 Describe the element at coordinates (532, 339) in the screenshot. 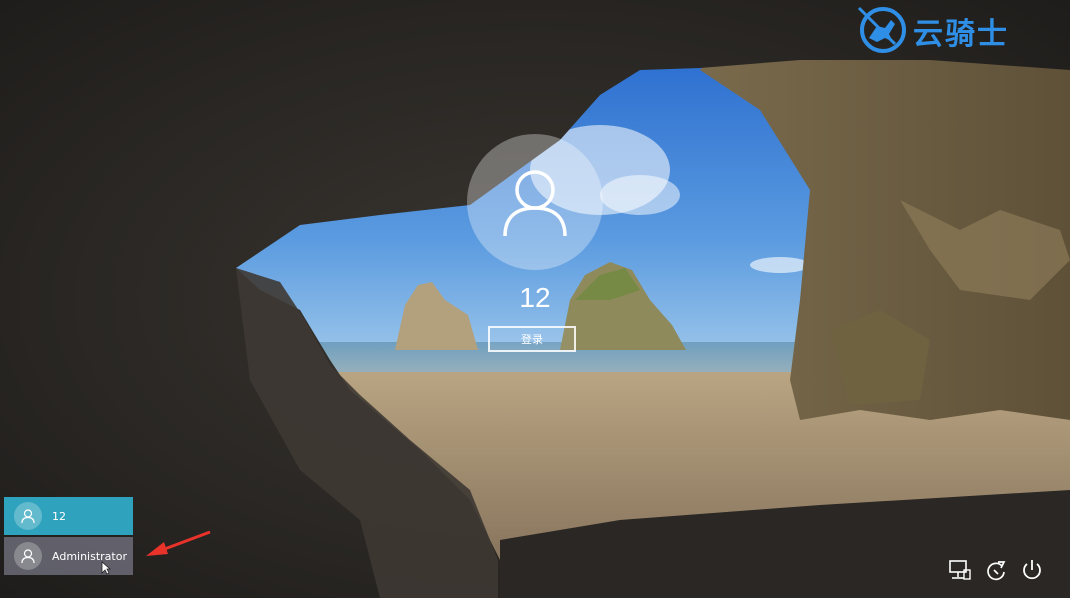

I see `sign-in-button: 登录` at that location.